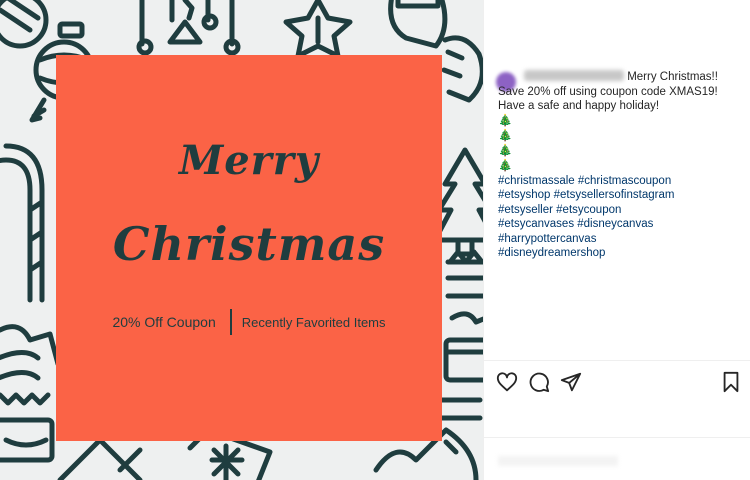 The height and width of the screenshot is (480, 750). Describe the element at coordinates (618, 144) in the screenshot. I see `tree-emoji-list: 🎄 🎄 🎄 🎄` at that location.